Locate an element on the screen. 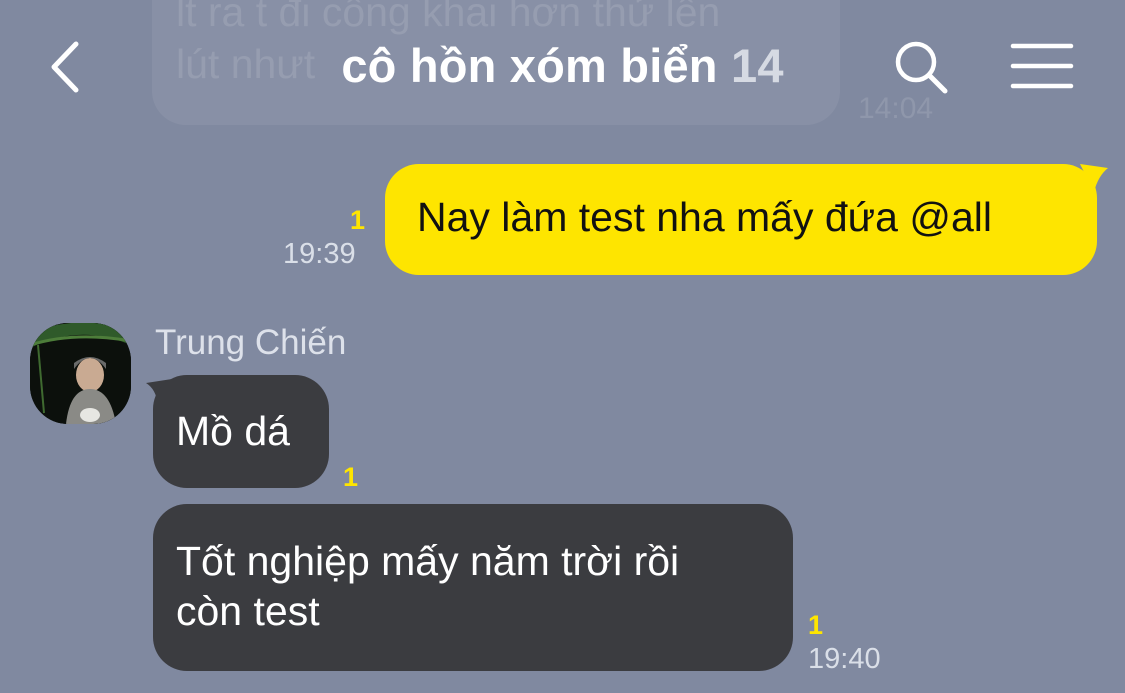 The height and width of the screenshot is (693, 1125). chat-title: cô hồn xóm biển 14 is located at coordinates (562, 65).